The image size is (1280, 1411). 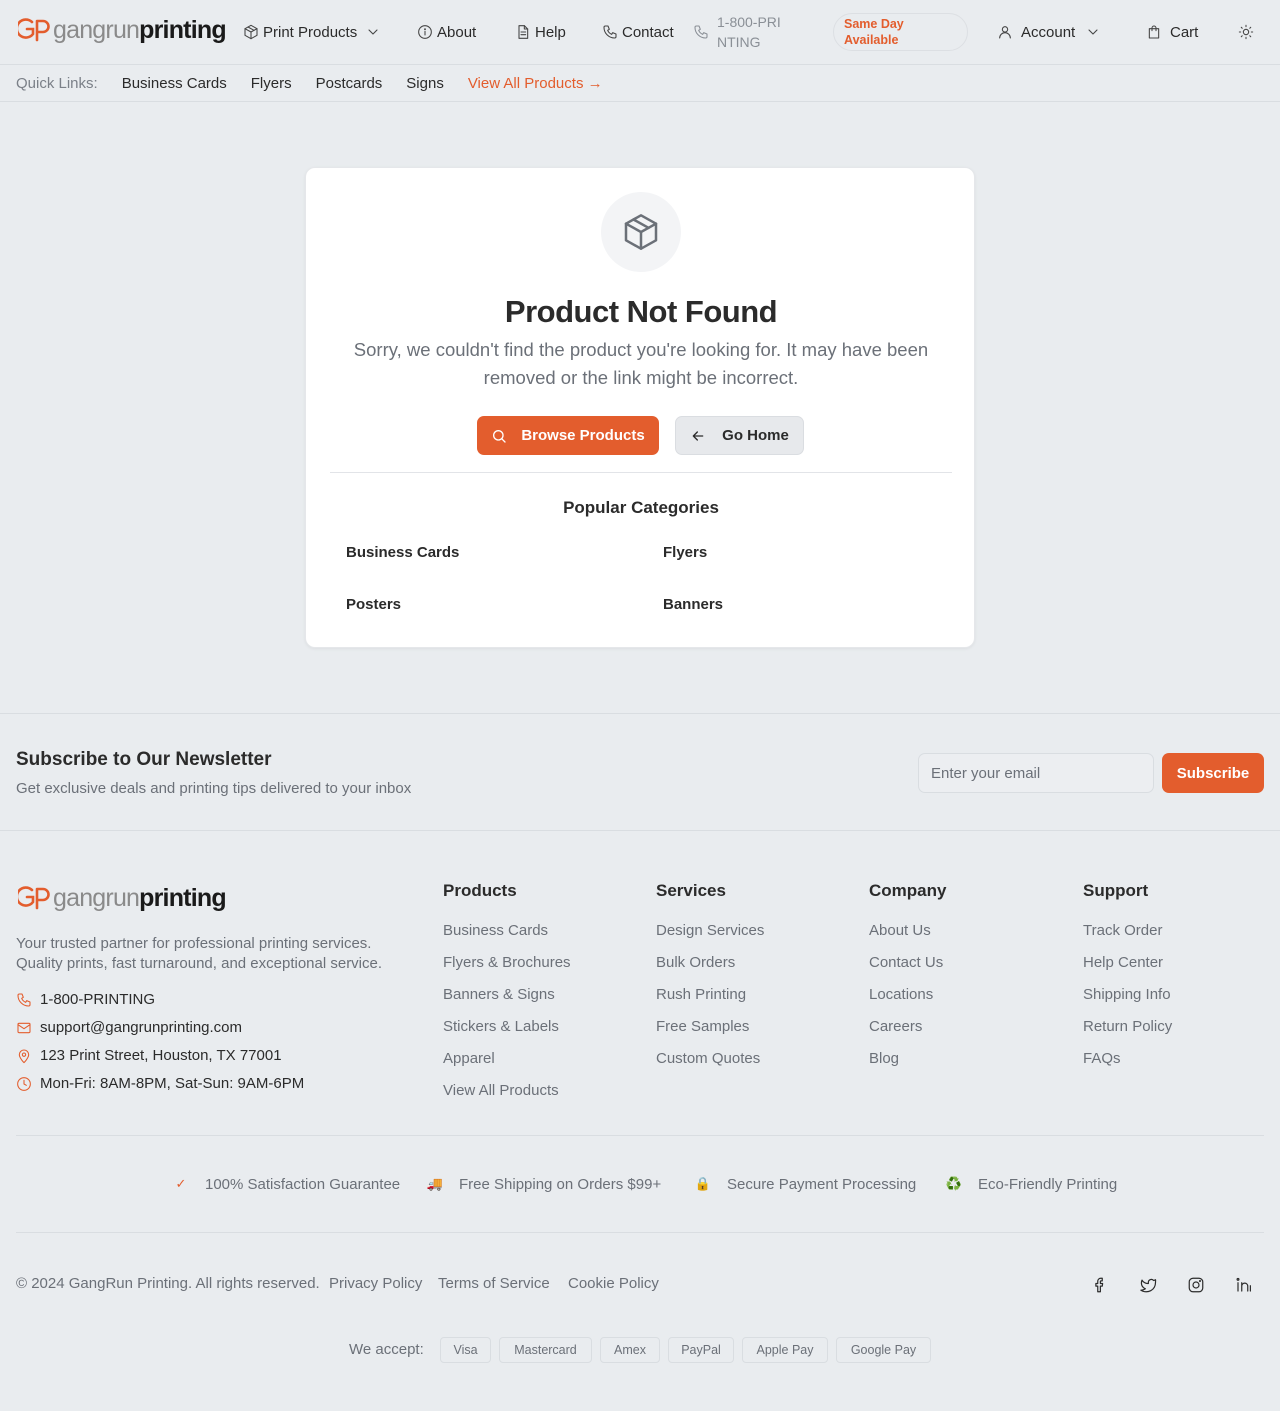 I want to click on privacy-policy-link: Privacy Policy, so click(x=375, y=1283).